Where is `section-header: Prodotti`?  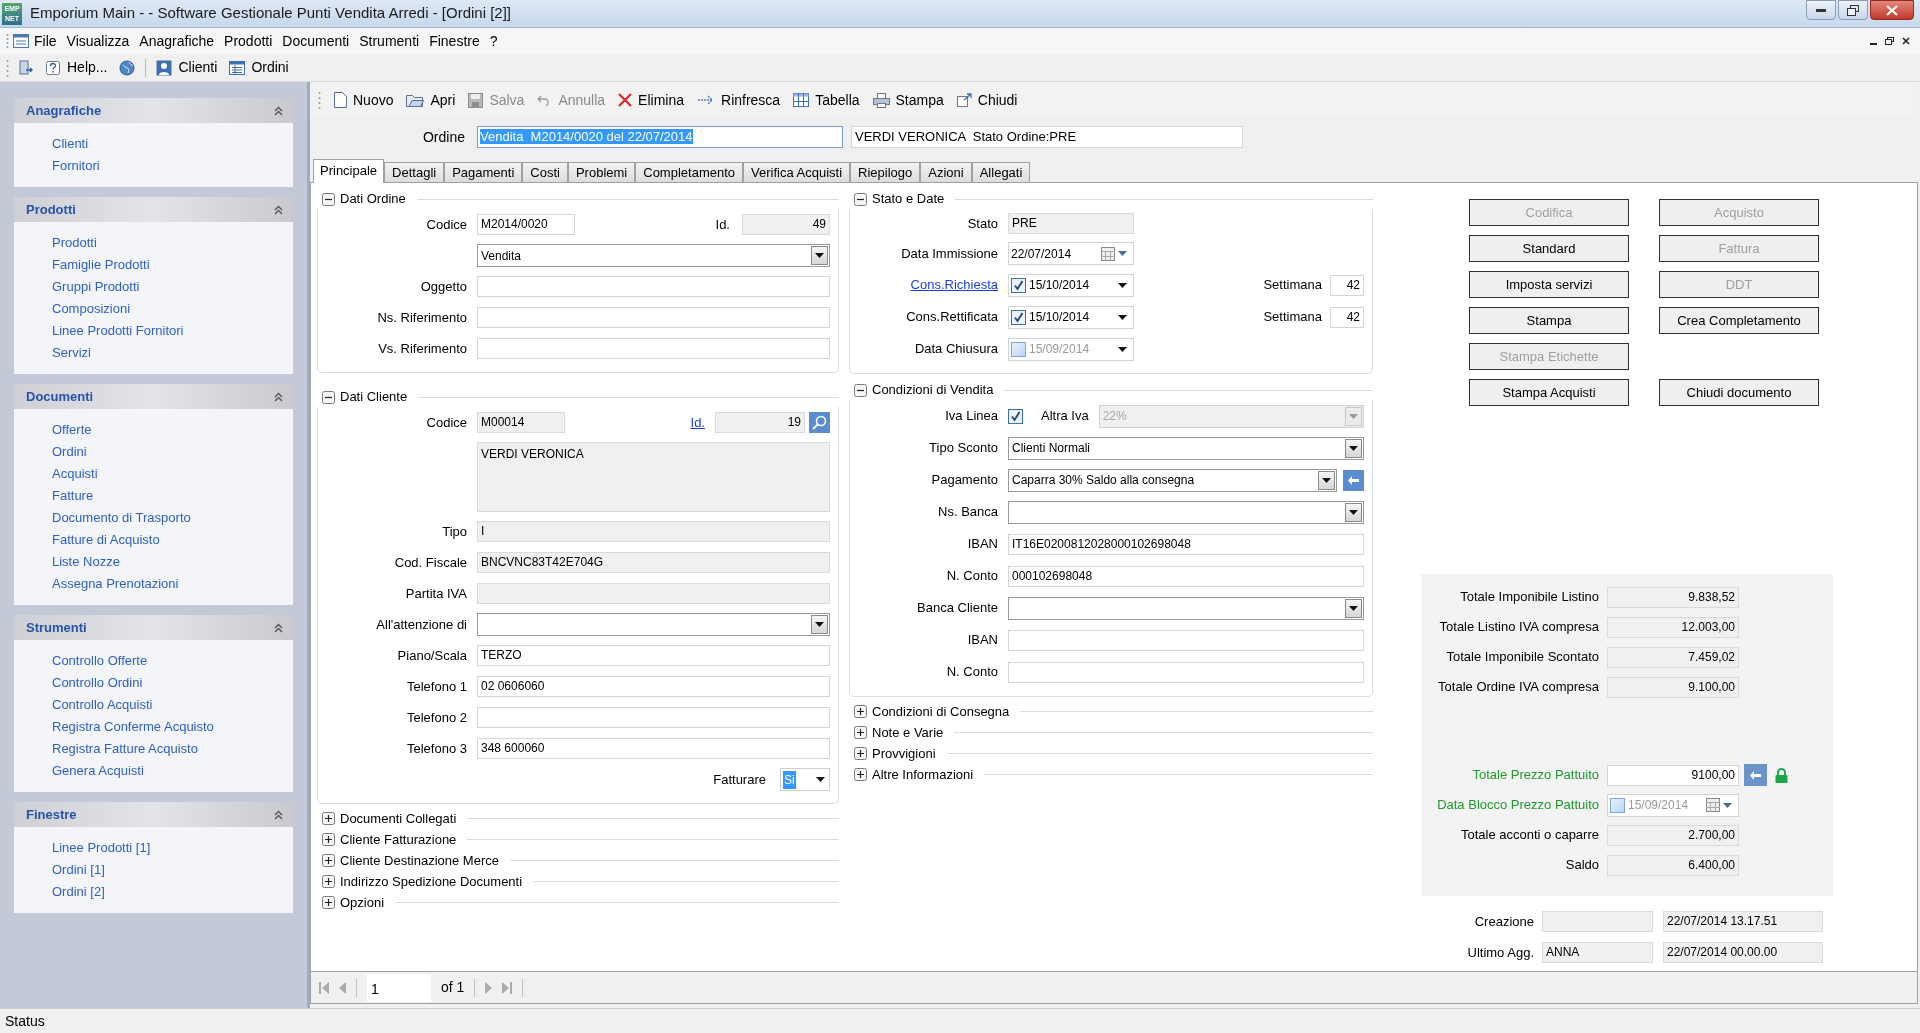
section-header: Prodotti is located at coordinates (153, 209).